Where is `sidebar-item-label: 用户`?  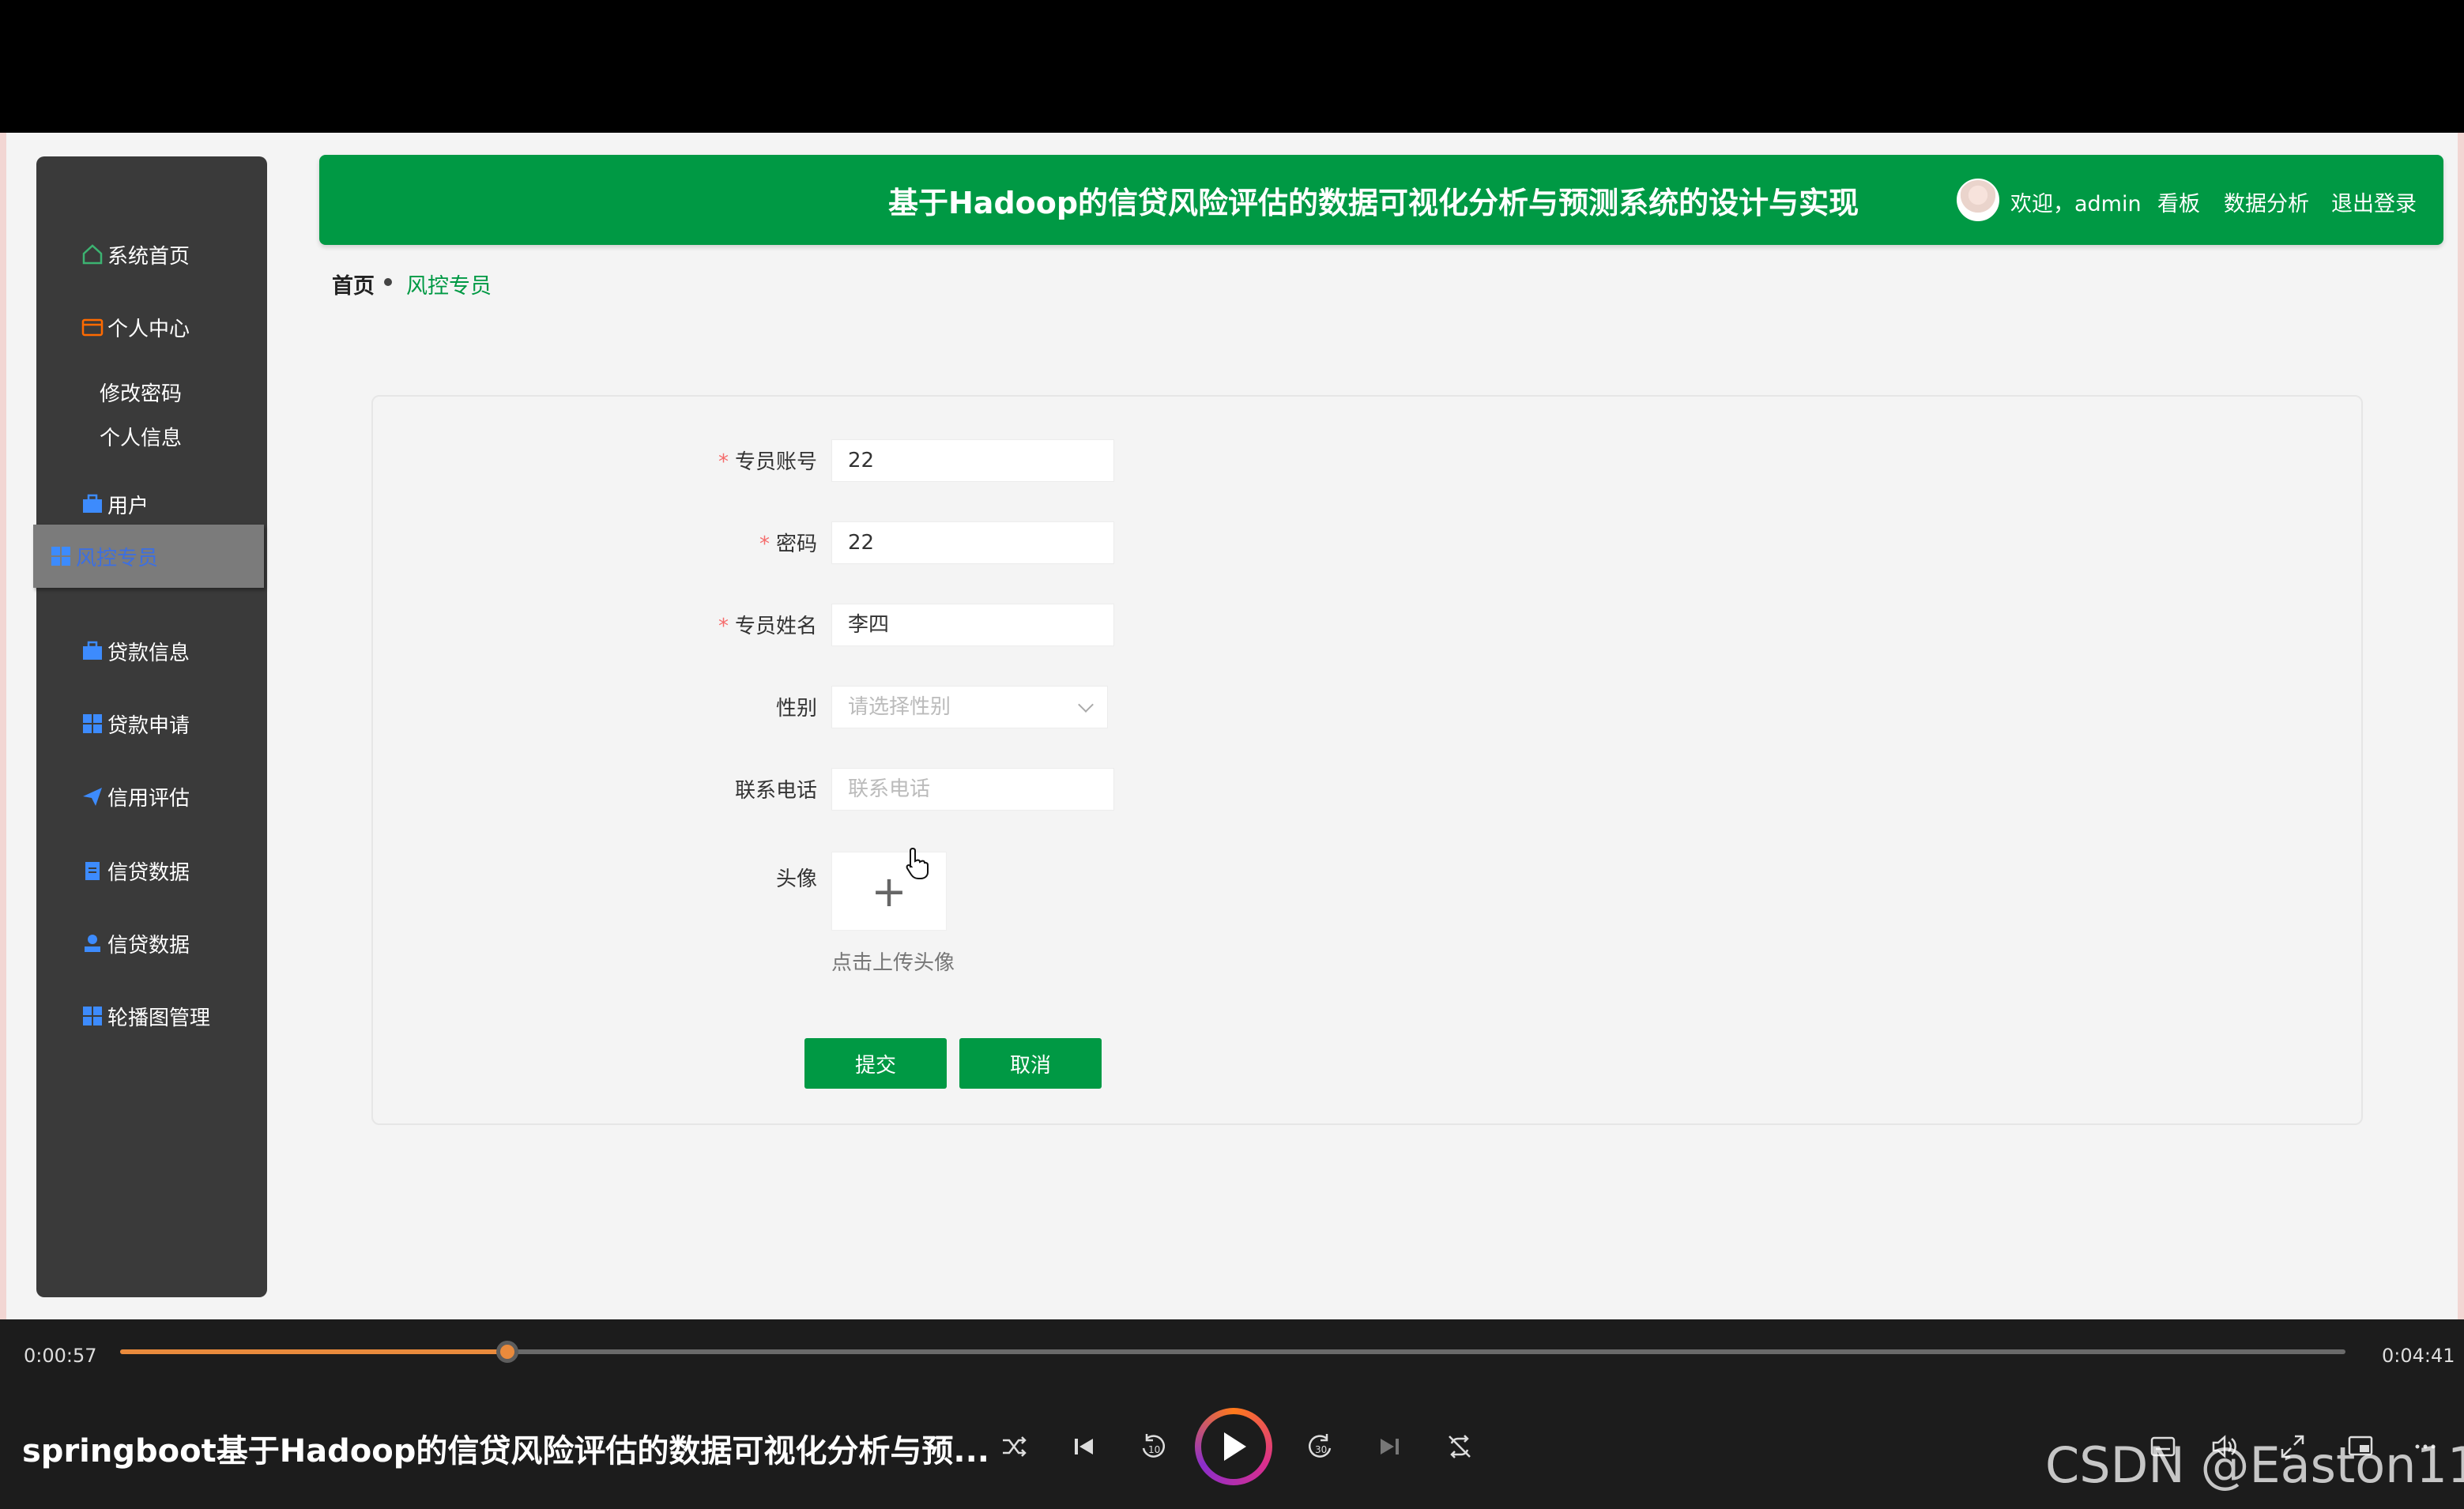 sidebar-item-label: 用户 is located at coordinates (128, 506).